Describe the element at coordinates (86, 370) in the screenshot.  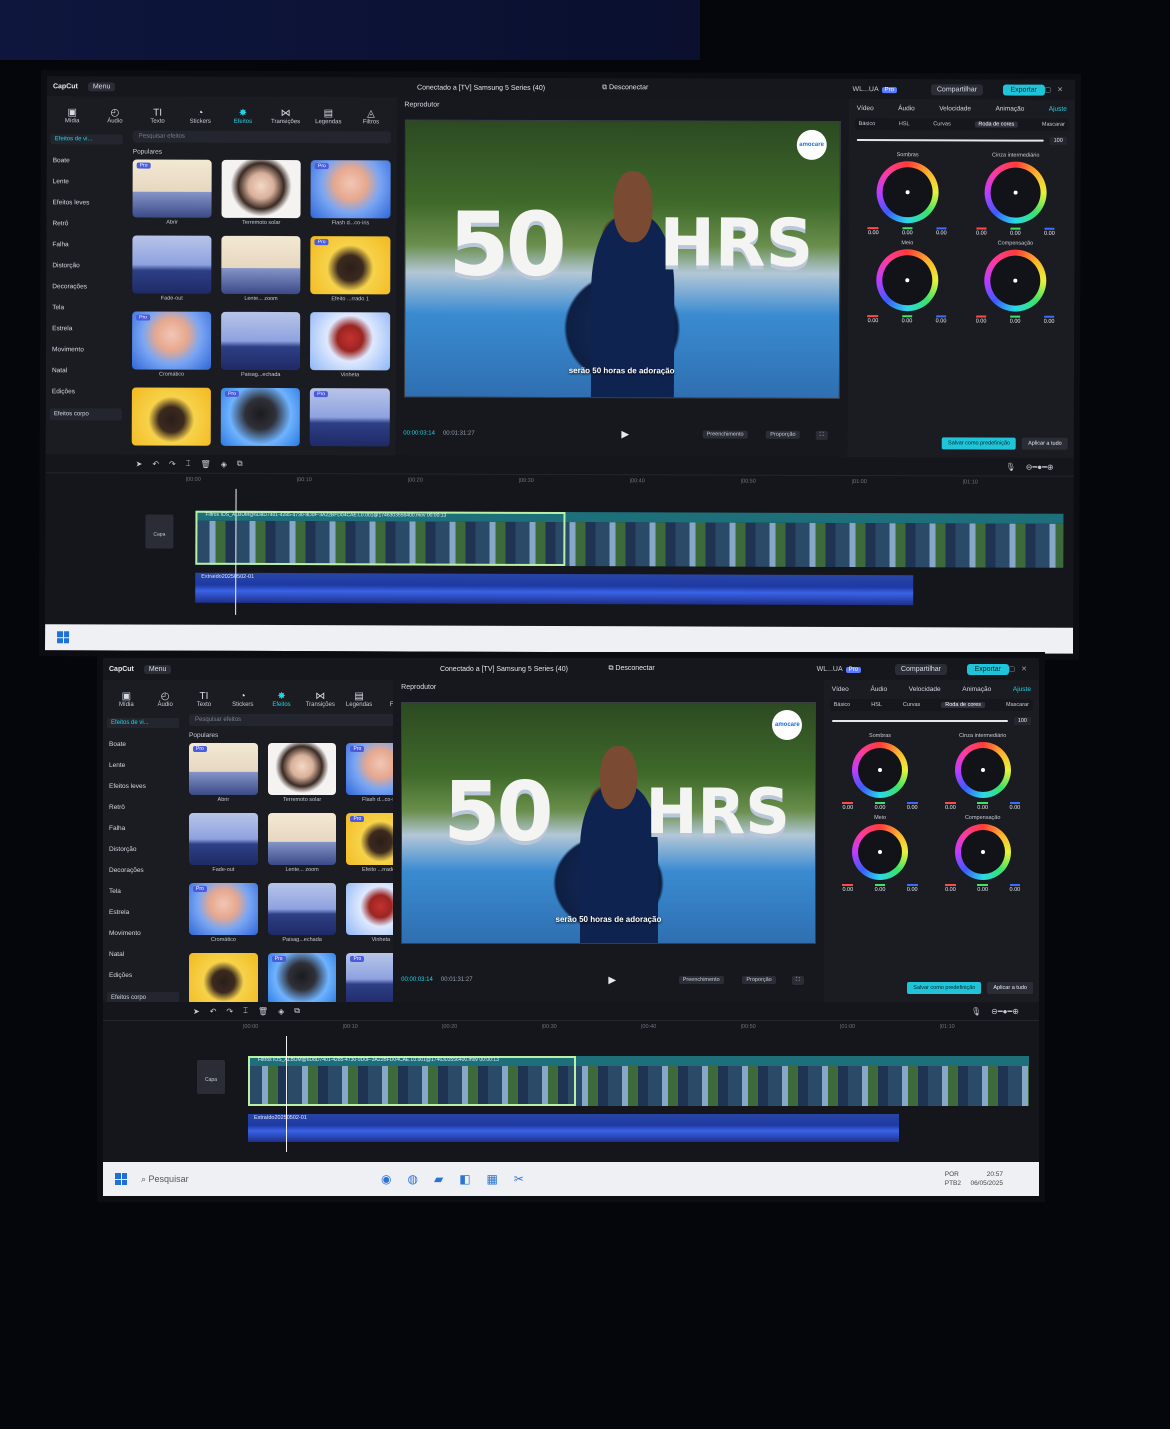
I see `category-item: Natal` at that location.